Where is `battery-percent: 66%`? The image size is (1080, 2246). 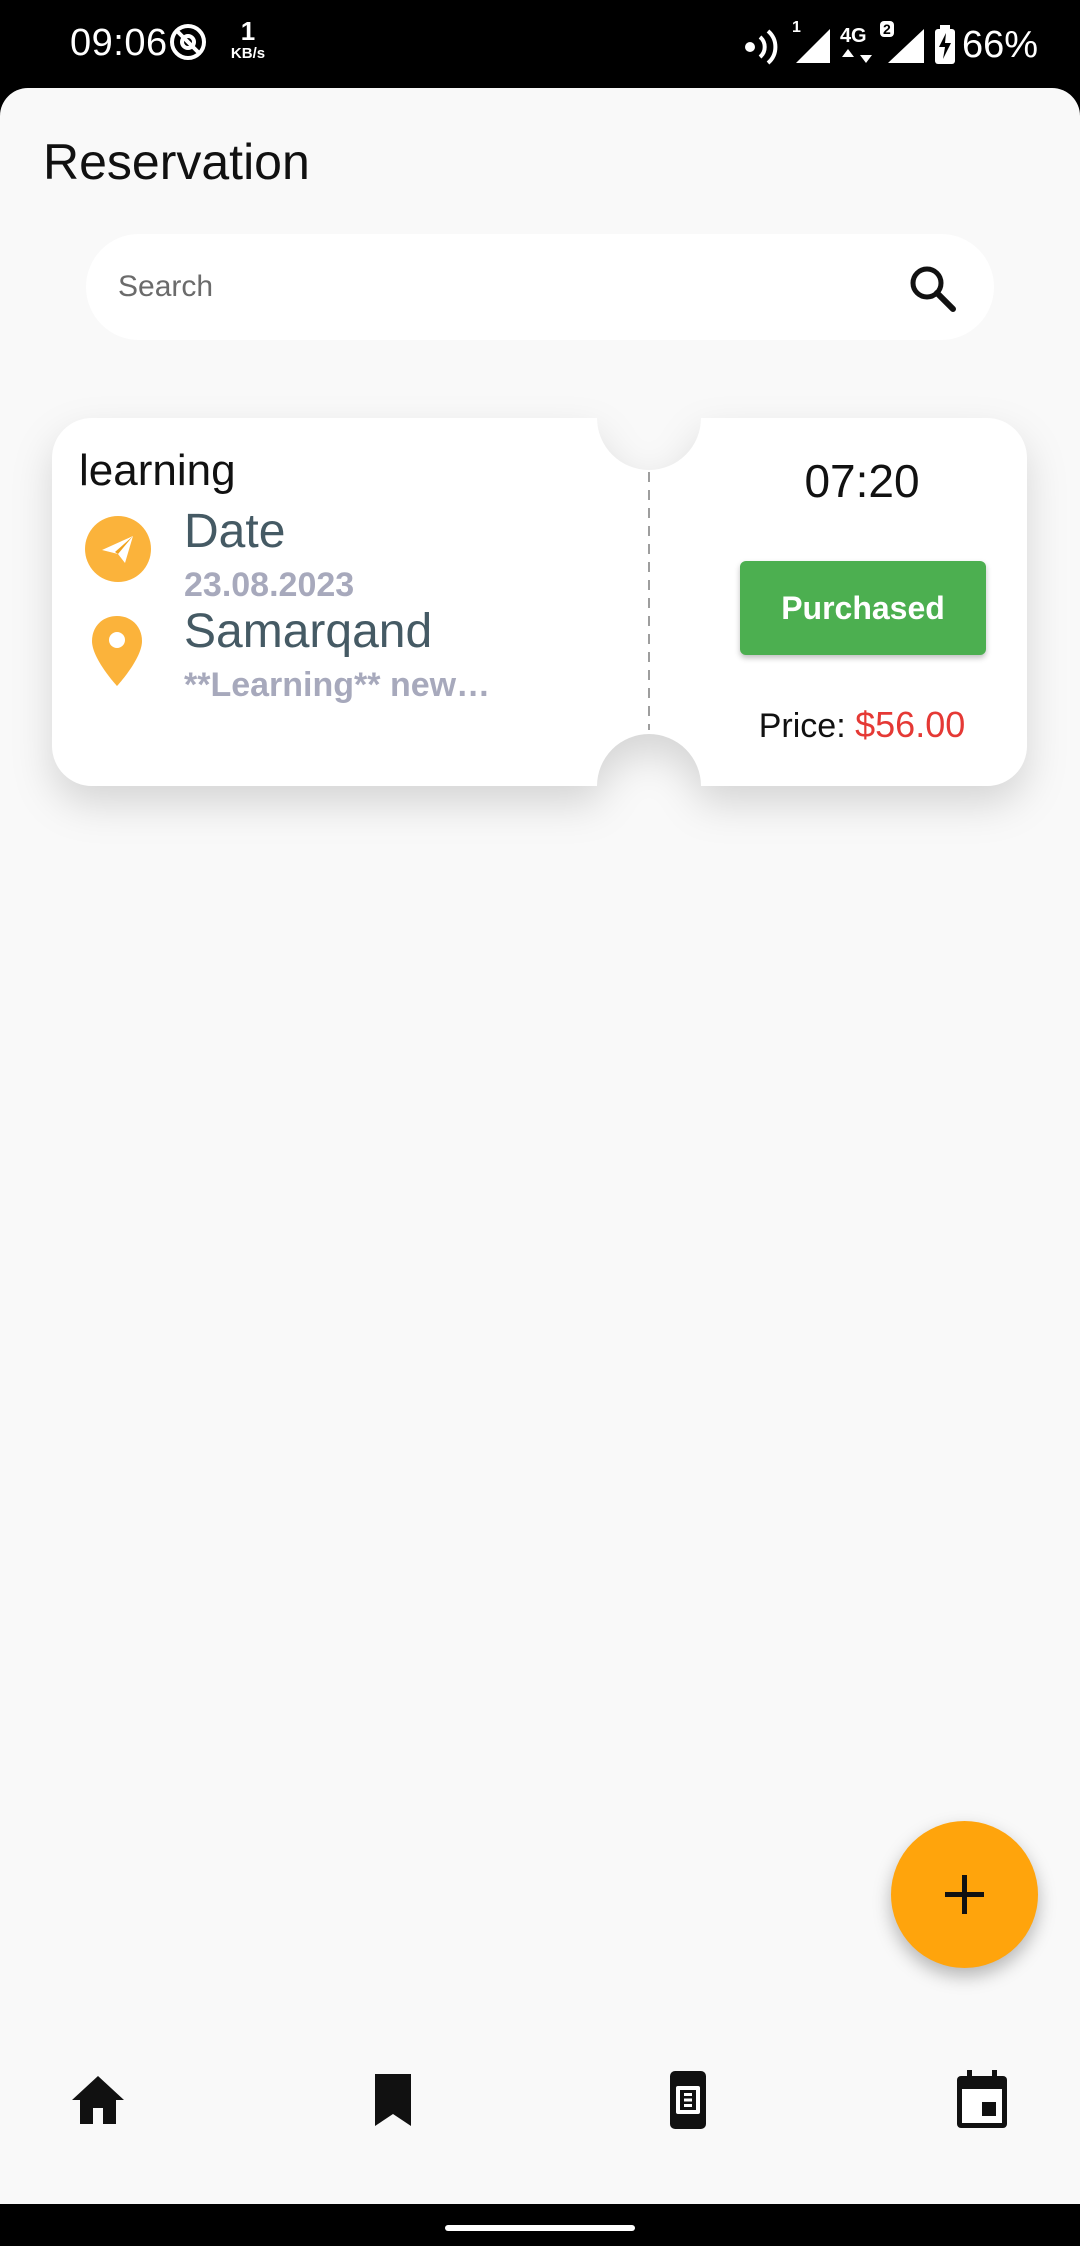 battery-percent: 66% is located at coordinates (999, 44).